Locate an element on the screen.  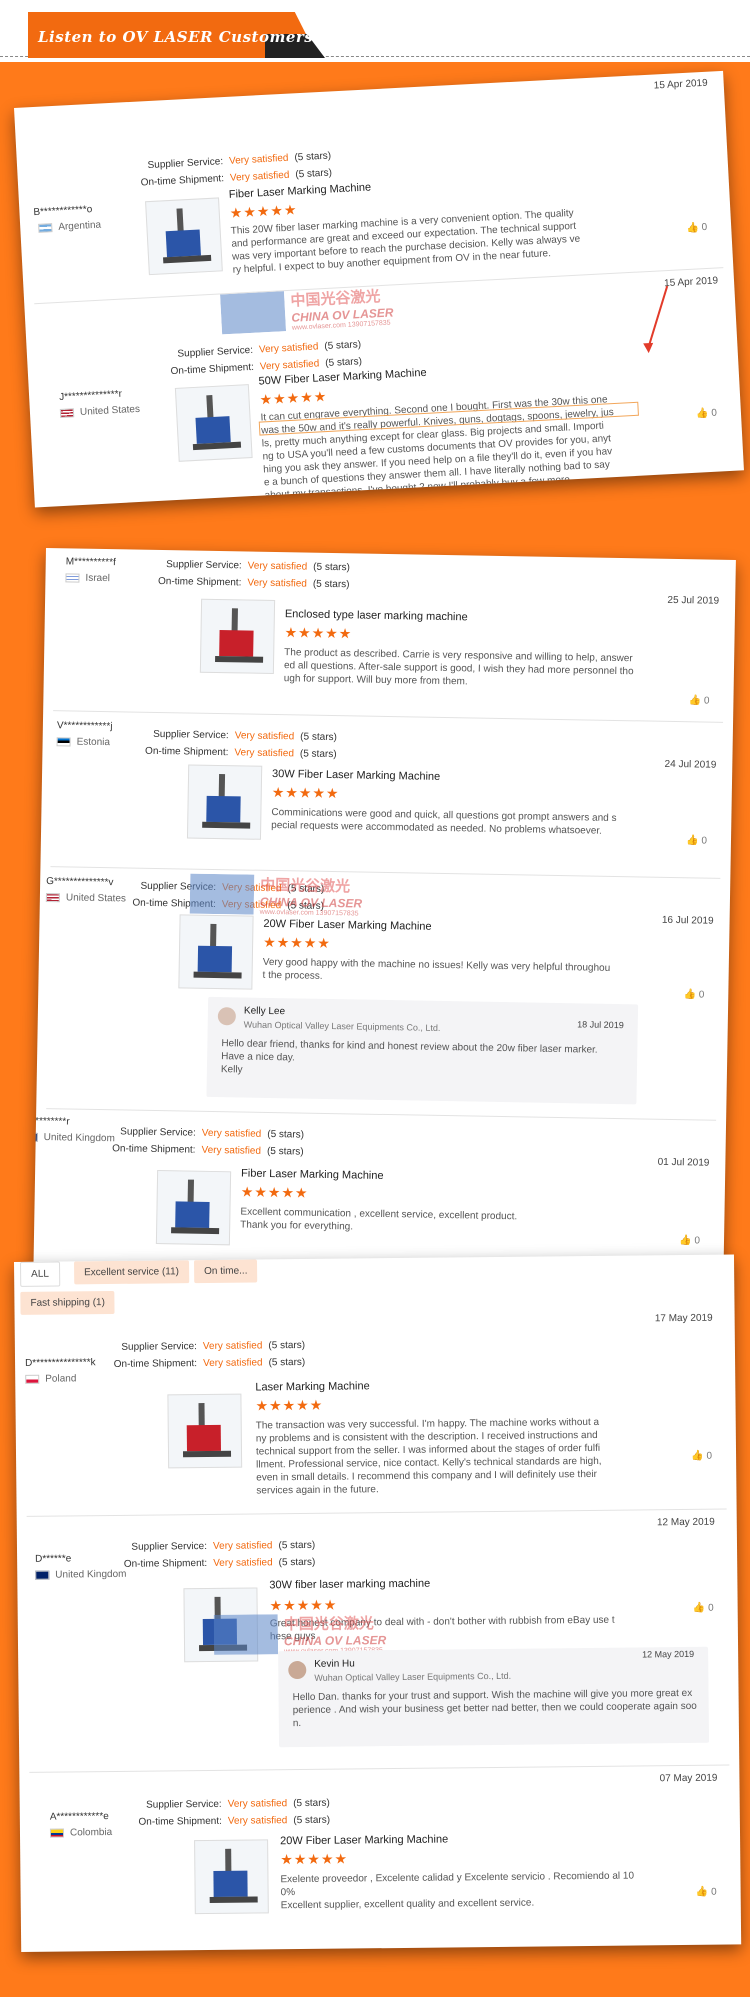
reviewer-country: Argentina is located at coordinates (69, 227).